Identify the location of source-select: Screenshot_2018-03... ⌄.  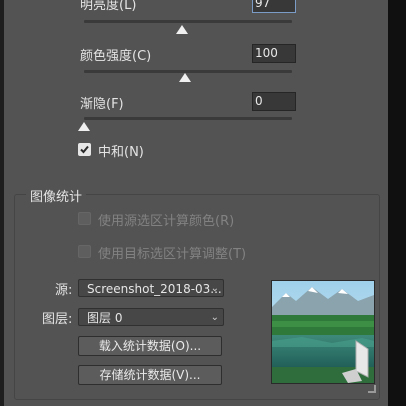
(151, 288).